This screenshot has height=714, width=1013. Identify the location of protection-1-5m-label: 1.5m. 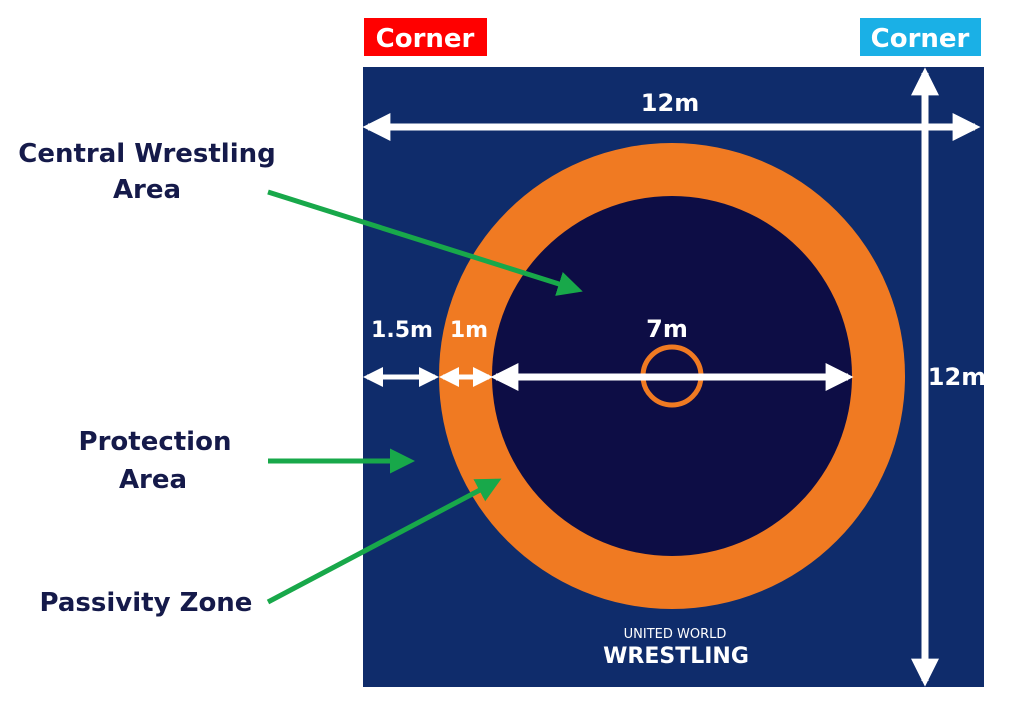
(402, 330).